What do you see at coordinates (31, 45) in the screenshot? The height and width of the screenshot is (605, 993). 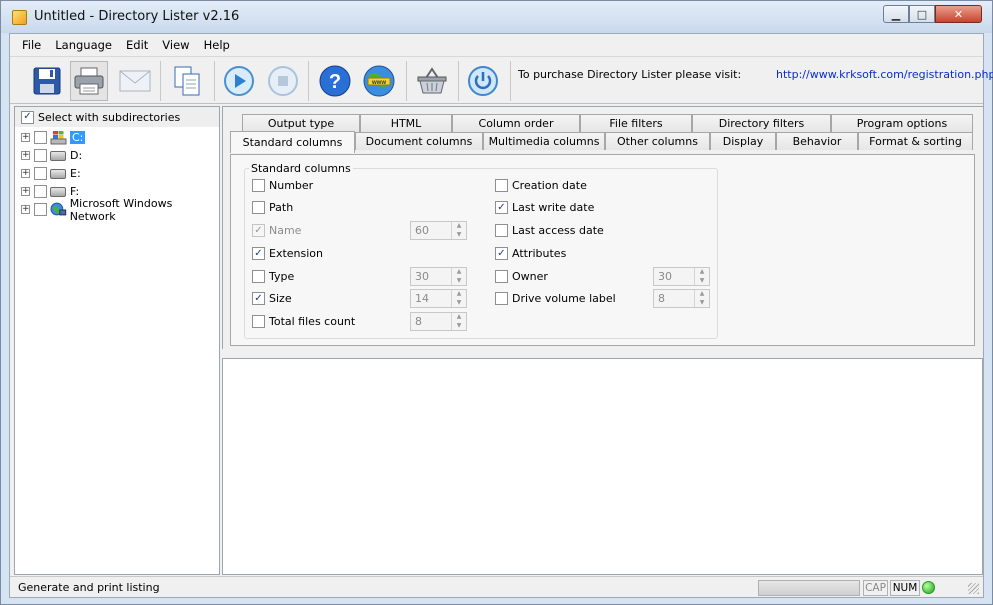 I see `menu-file: File` at bounding box center [31, 45].